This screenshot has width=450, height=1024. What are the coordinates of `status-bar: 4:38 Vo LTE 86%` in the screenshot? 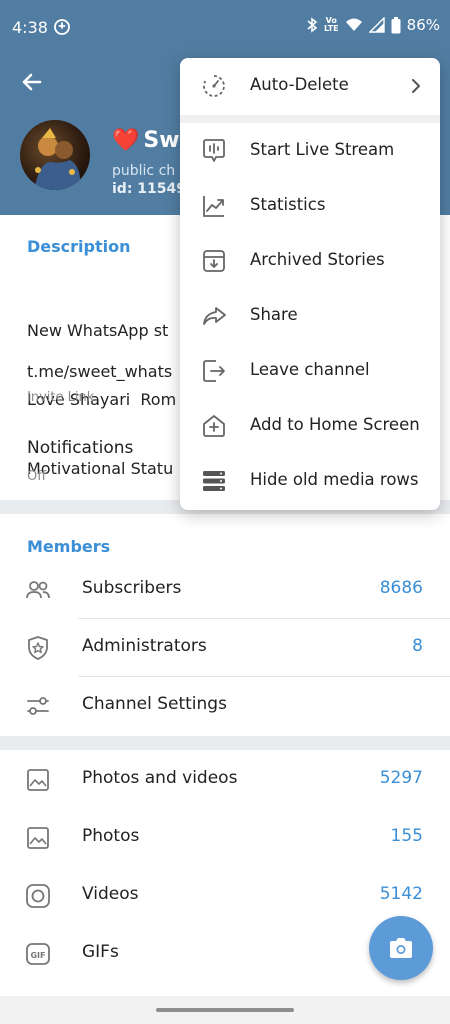 It's located at (225, 28).